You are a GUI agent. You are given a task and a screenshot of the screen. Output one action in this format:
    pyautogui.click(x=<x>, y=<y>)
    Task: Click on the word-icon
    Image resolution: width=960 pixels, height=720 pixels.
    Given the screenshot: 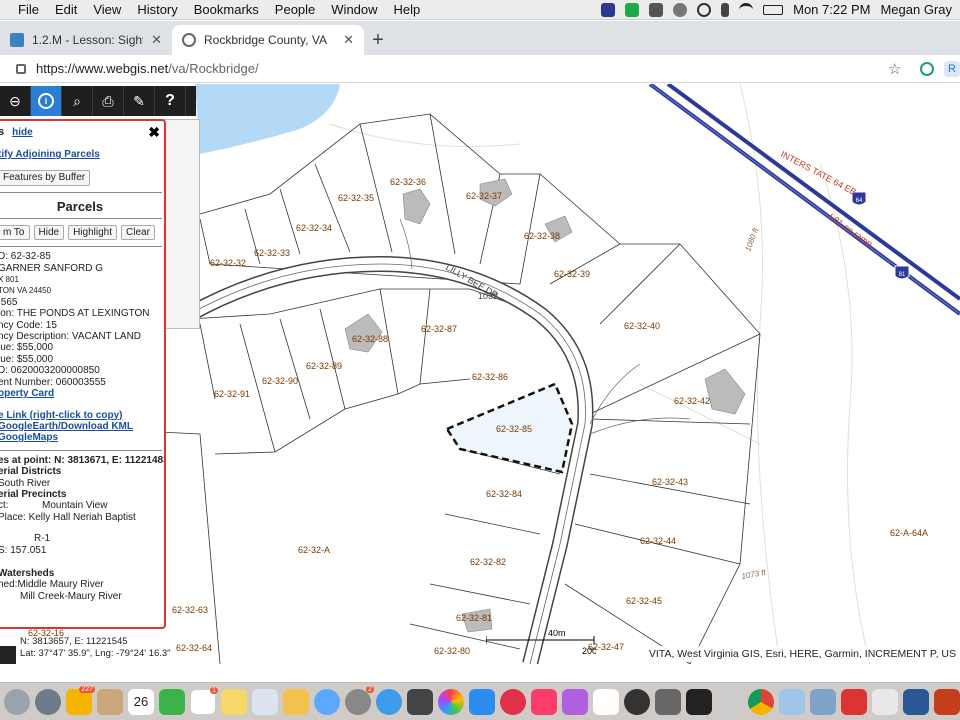 What is the action you would take?
    pyautogui.click(x=916, y=701)
    